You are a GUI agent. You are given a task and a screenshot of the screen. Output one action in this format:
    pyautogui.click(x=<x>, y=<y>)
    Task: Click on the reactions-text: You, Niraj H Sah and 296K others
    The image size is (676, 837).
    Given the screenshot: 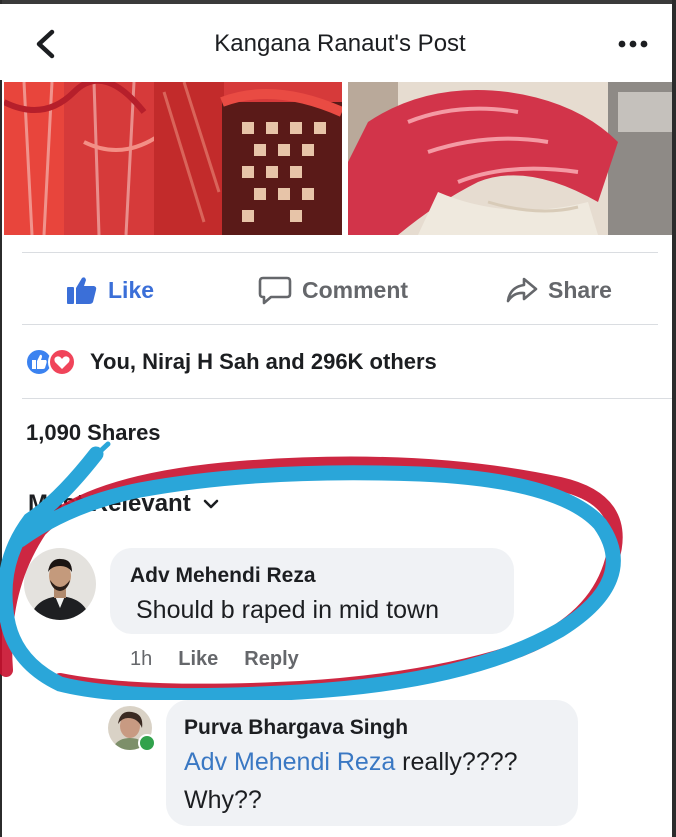 What is the action you would take?
    pyautogui.click(x=263, y=361)
    